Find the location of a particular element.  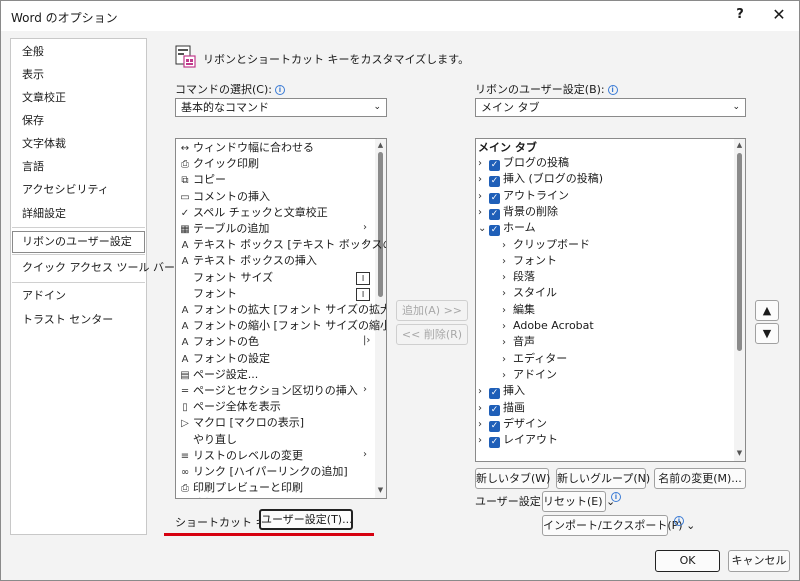

ribbon-tab-item: › ✓ 挿入 (ブログの投稿) is located at coordinates (540, 179).